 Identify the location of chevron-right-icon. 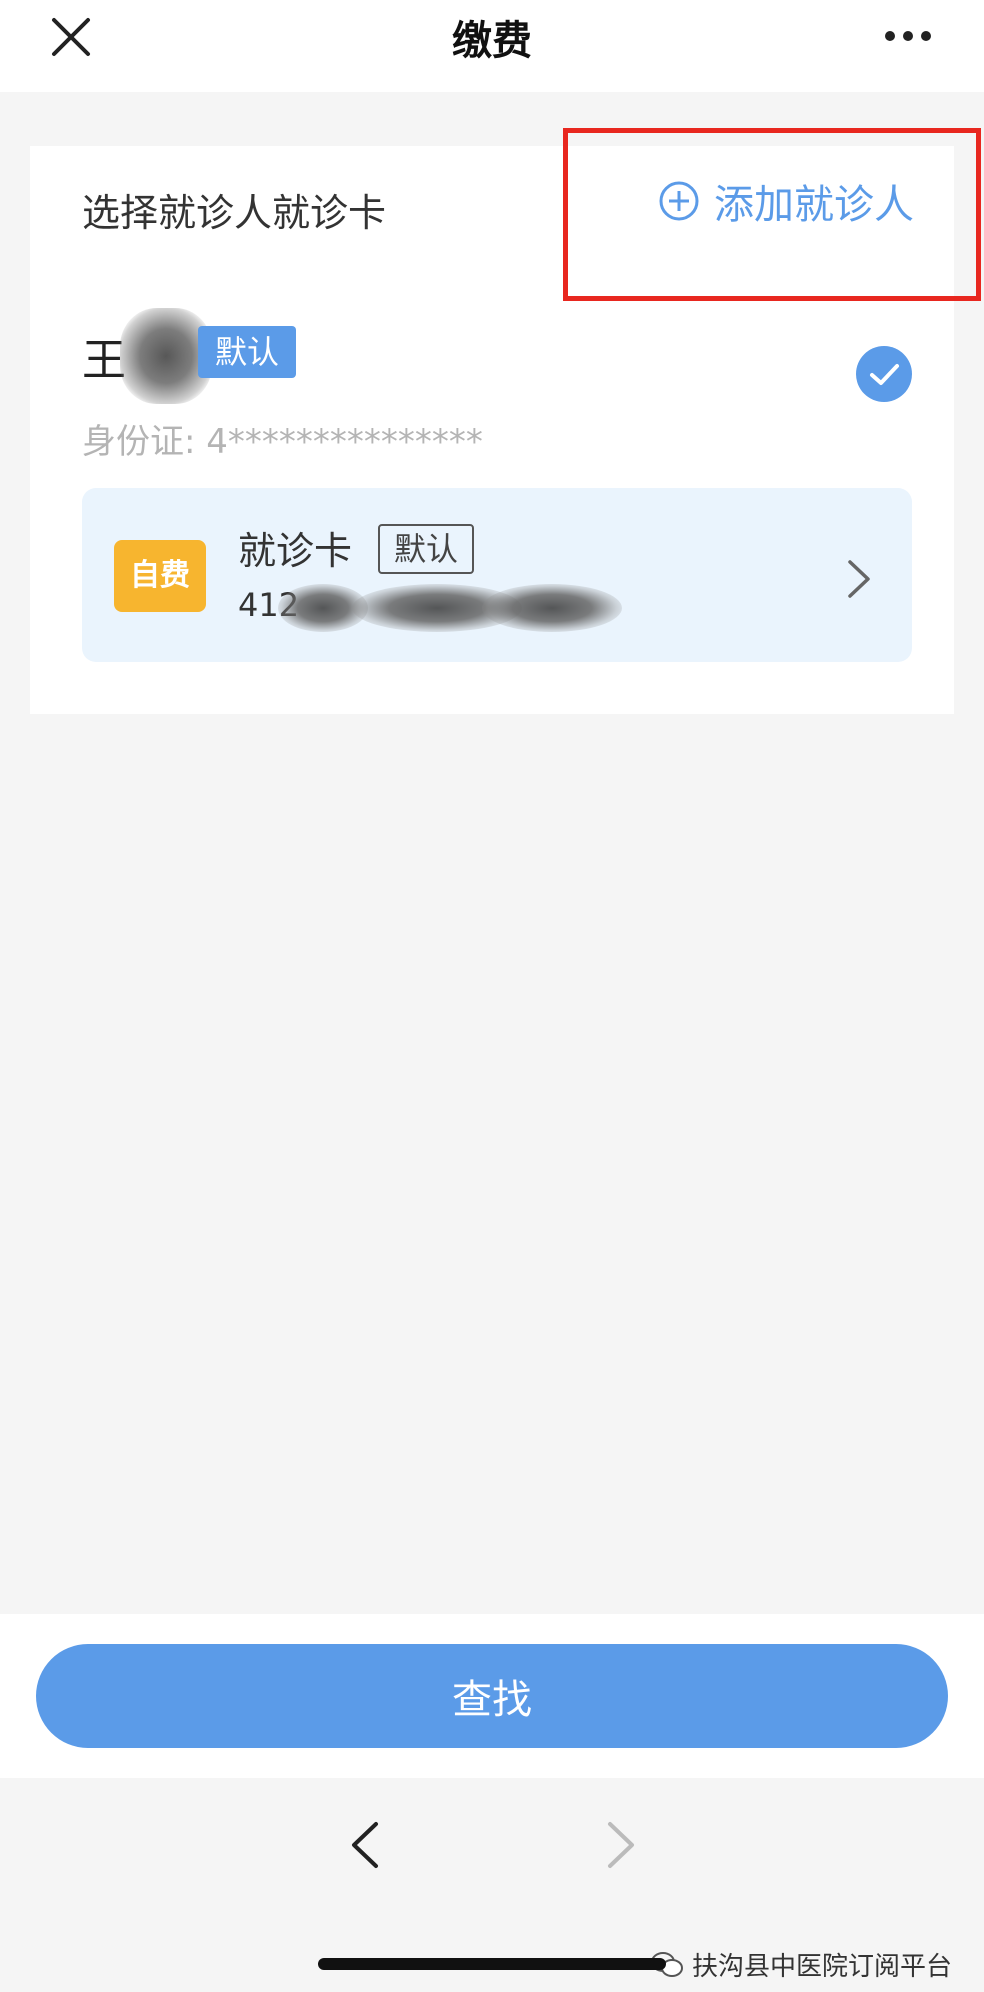
(859, 579).